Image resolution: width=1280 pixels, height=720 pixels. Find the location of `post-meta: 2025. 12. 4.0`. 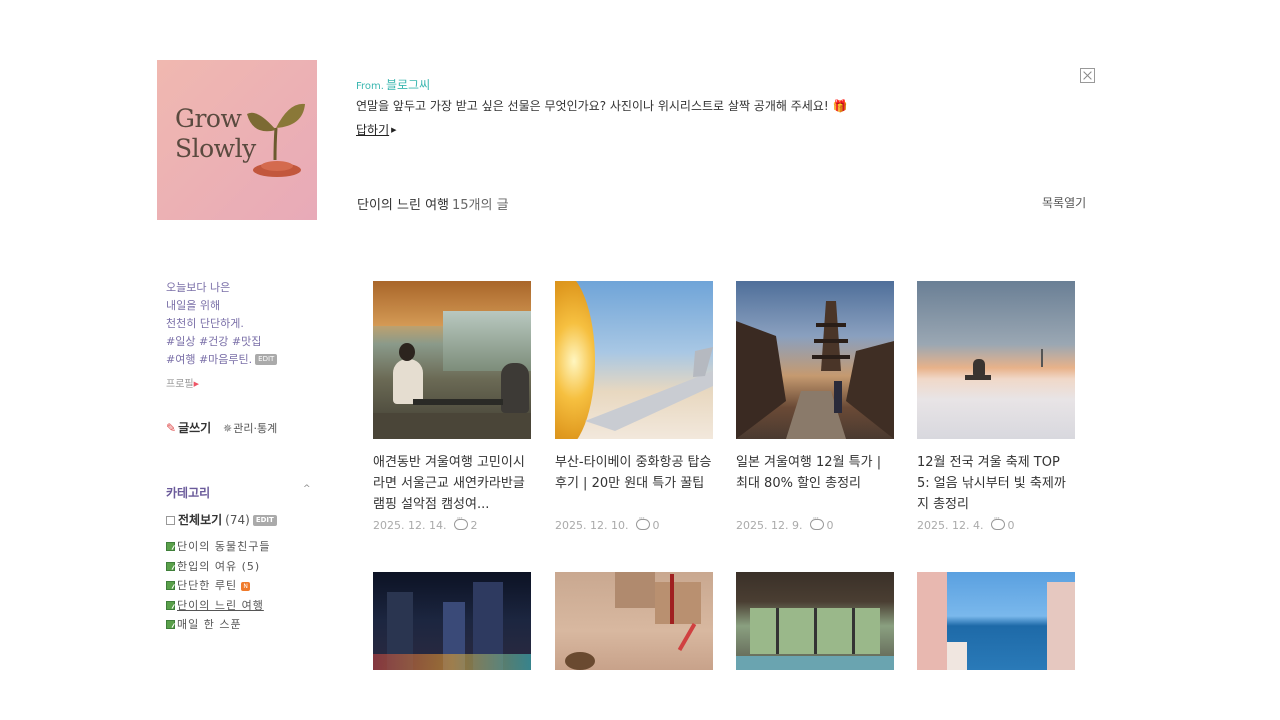

post-meta: 2025. 12. 4.0 is located at coordinates (996, 523).